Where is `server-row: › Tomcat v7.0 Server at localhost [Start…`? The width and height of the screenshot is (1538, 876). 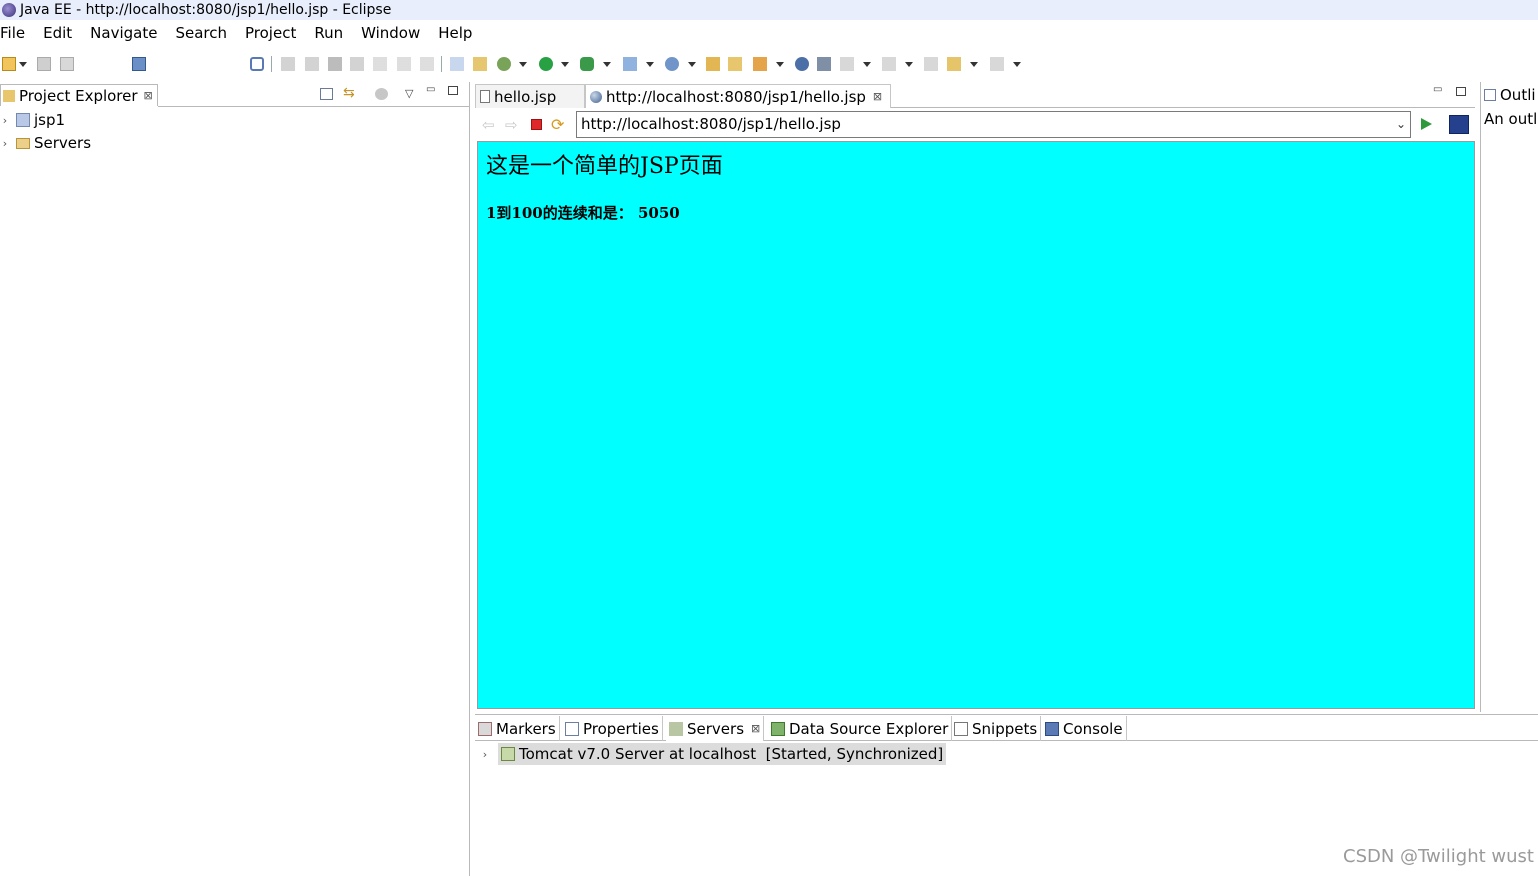
server-row: › Tomcat v7.0 Server at localhost [Start… is located at coordinates (713, 754).